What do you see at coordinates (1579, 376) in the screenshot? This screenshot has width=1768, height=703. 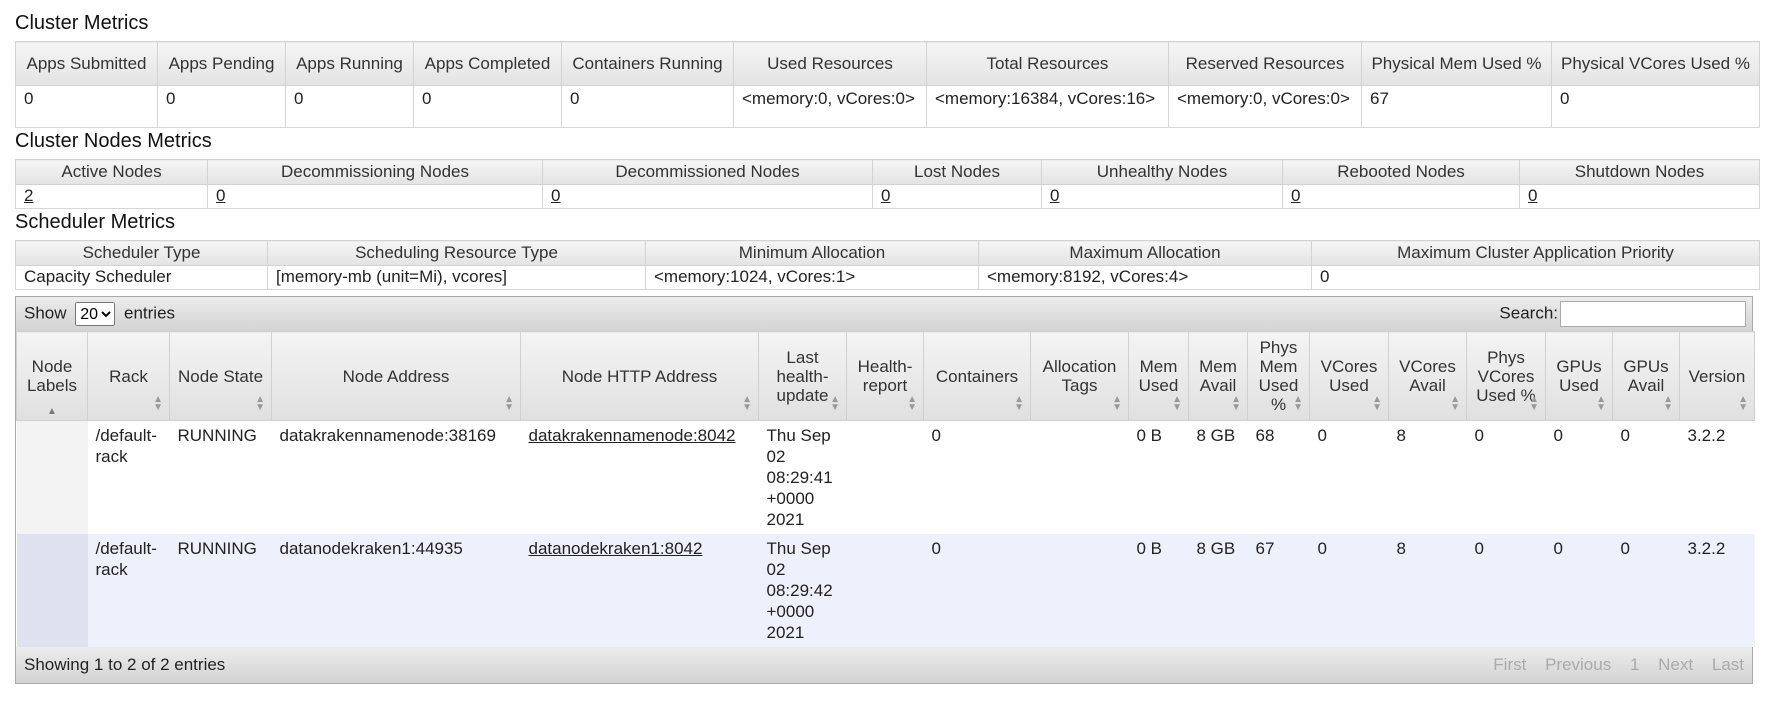 I see `col-gpus-used: GPUs Used ▲ ▼` at bounding box center [1579, 376].